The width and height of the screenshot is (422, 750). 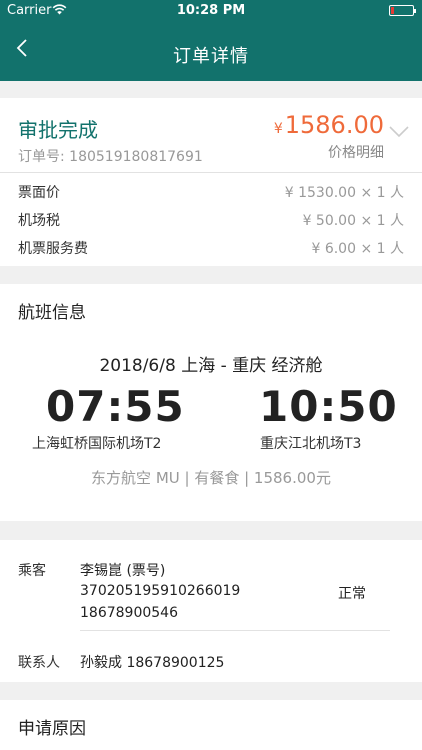 I want to click on price-detail-link: 价格明细, so click(x=356, y=152).